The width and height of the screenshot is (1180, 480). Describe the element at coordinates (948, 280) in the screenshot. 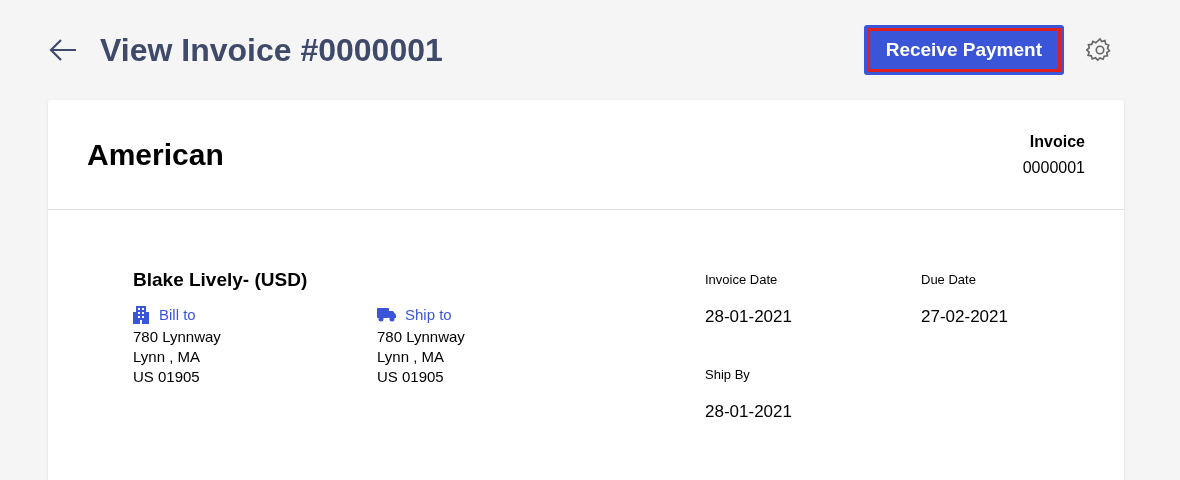

I see `date-label: Due Date` at that location.